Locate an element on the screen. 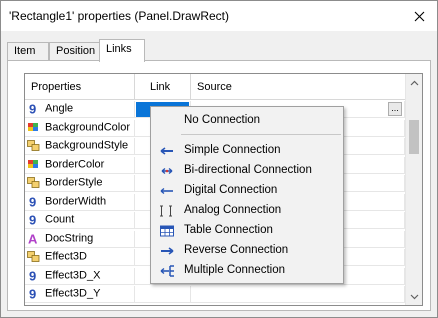  tab-position: Position is located at coordinates (74, 51).